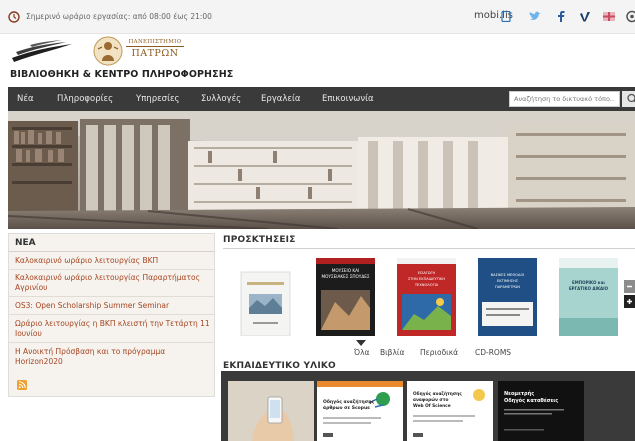 The height and width of the screenshot is (441, 635). What do you see at coordinates (25, 243) in the screenshot?
I see `news-heading: ΝΕΑ` at bounding box center [25, 243].